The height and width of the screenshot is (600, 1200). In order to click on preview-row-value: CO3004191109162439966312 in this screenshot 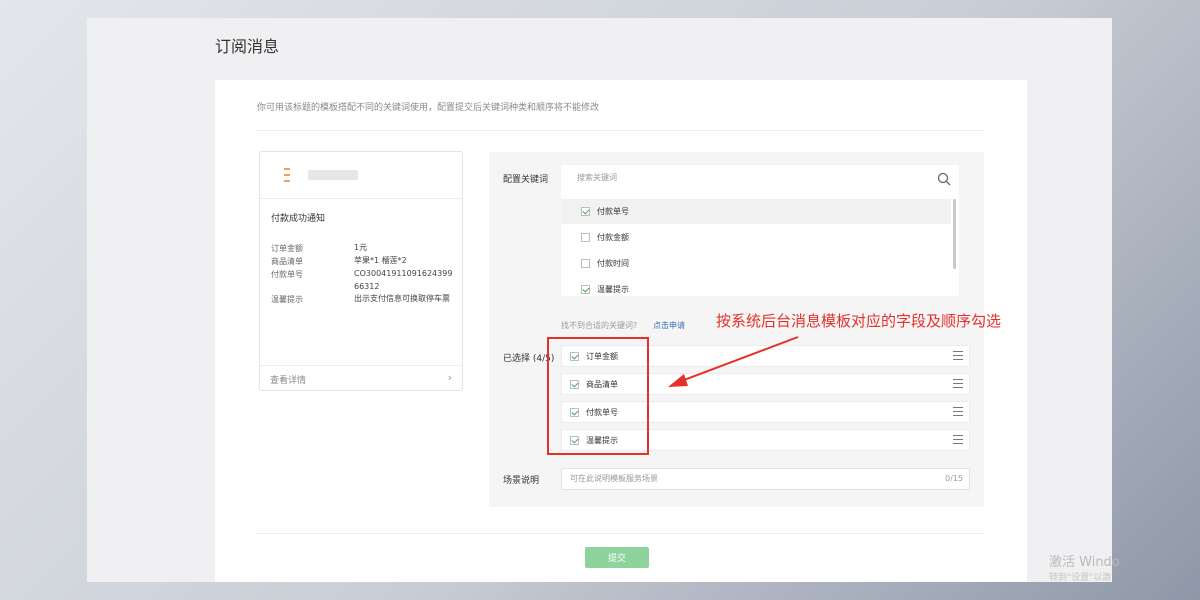, I will do `click(403, 280)`.